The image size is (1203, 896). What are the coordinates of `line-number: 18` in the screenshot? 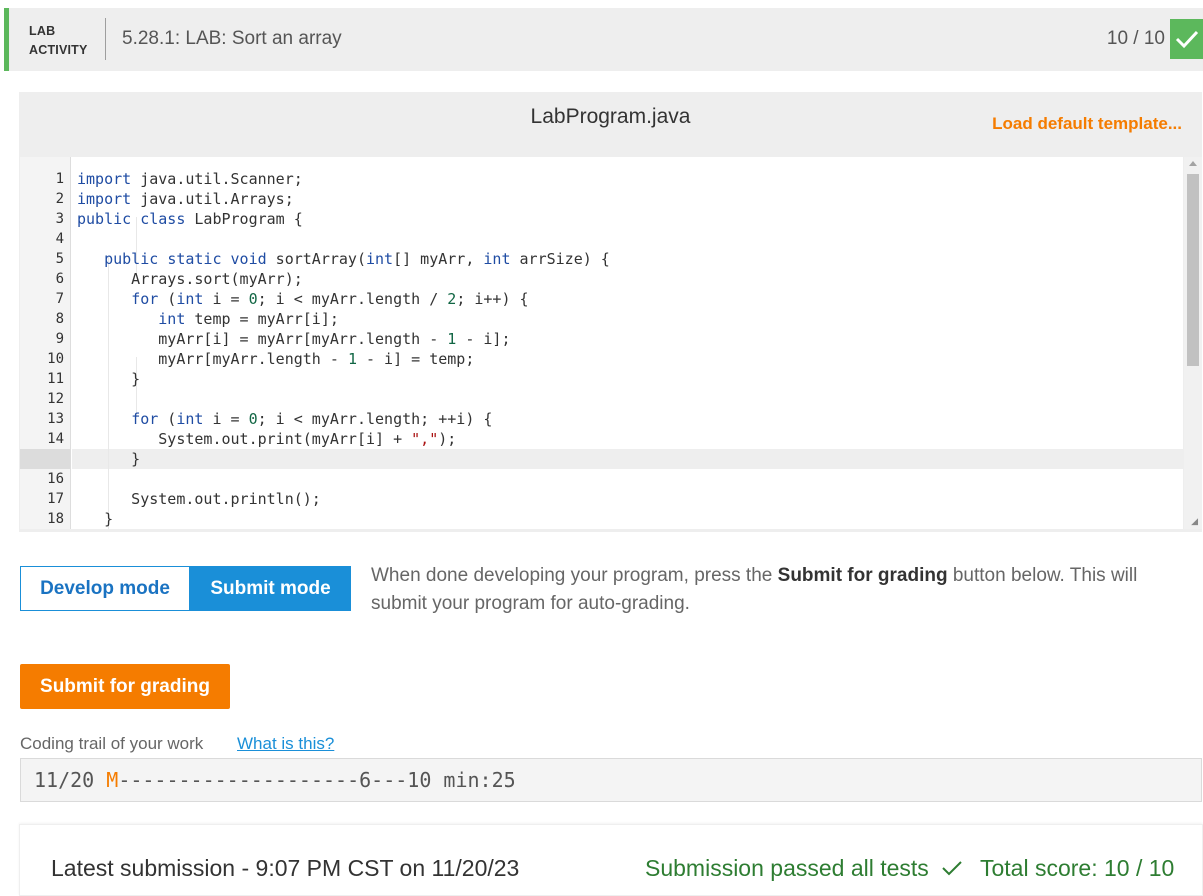 It's located at (55, 519).